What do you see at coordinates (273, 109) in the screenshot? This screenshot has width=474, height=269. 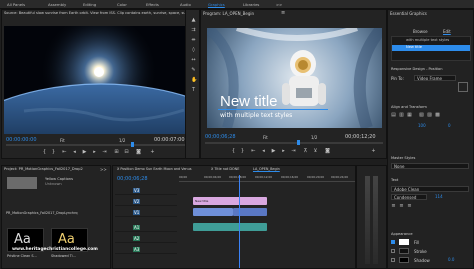 I see `safe-margin-line` at bounding box center [273, 109].